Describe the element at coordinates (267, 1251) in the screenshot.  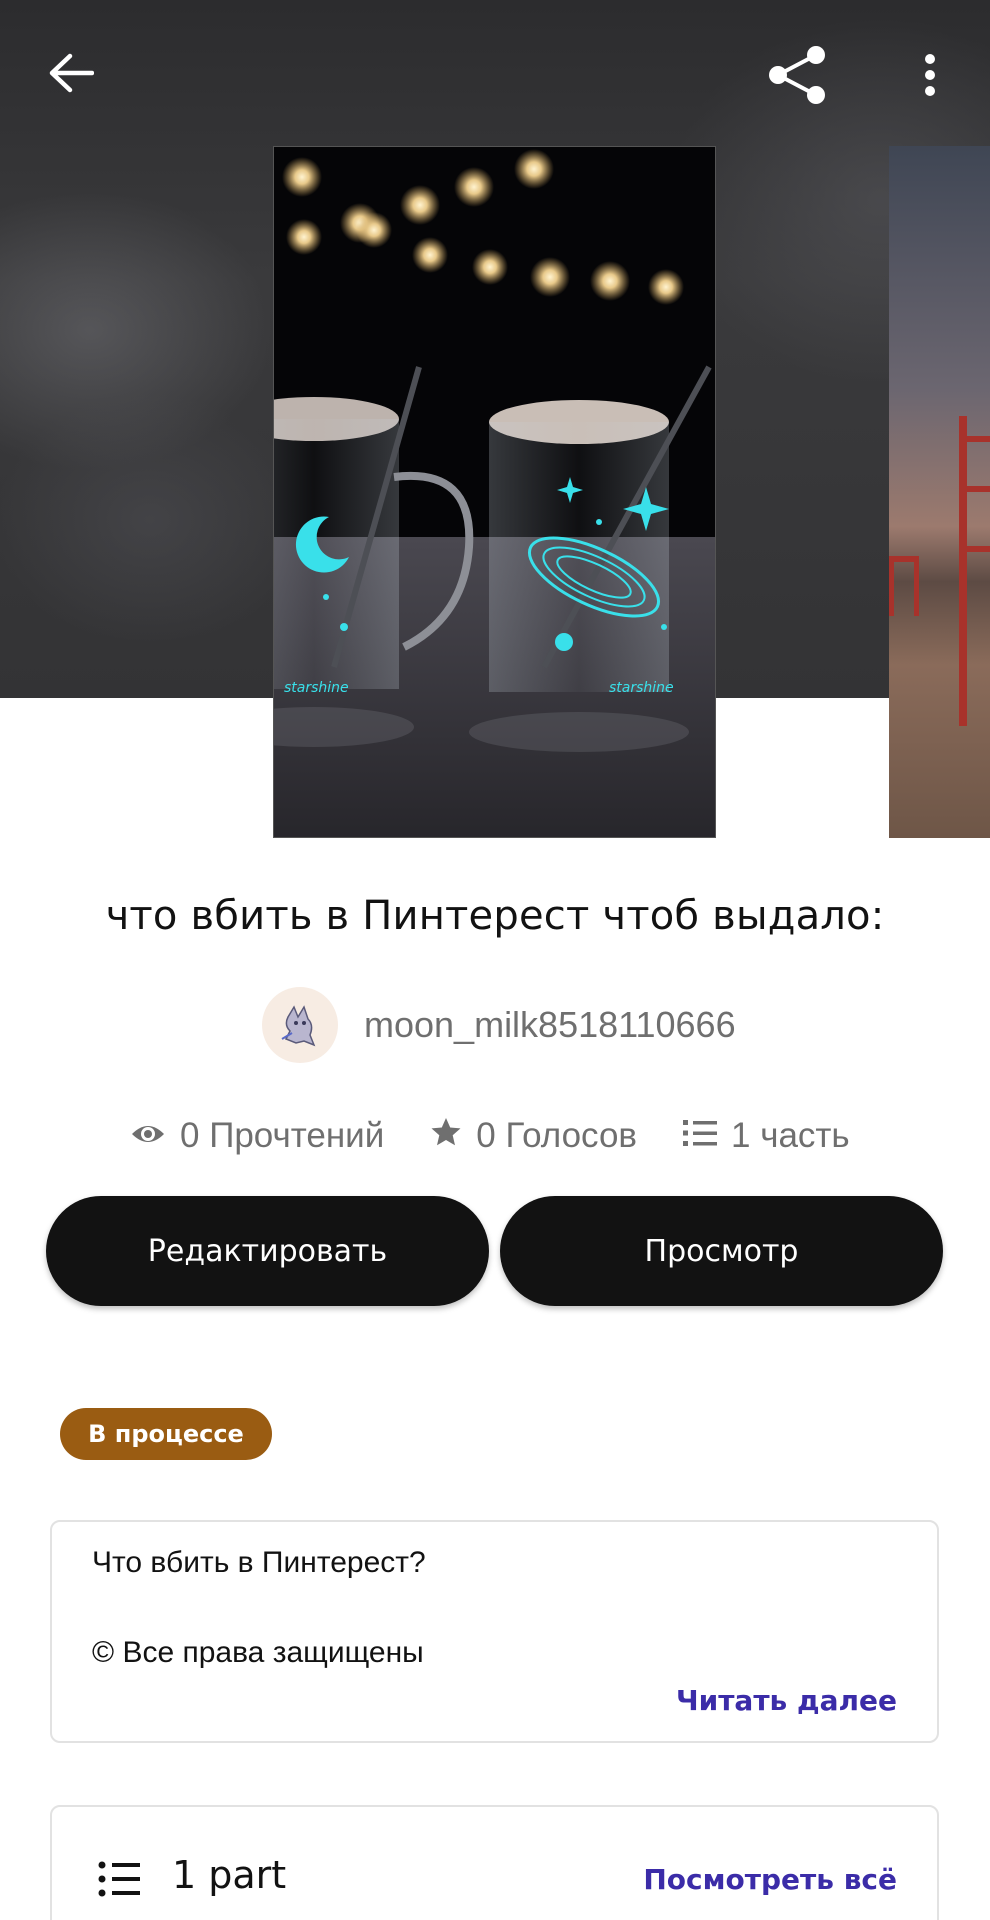
I see `edit-button: Редактировать` at that location.